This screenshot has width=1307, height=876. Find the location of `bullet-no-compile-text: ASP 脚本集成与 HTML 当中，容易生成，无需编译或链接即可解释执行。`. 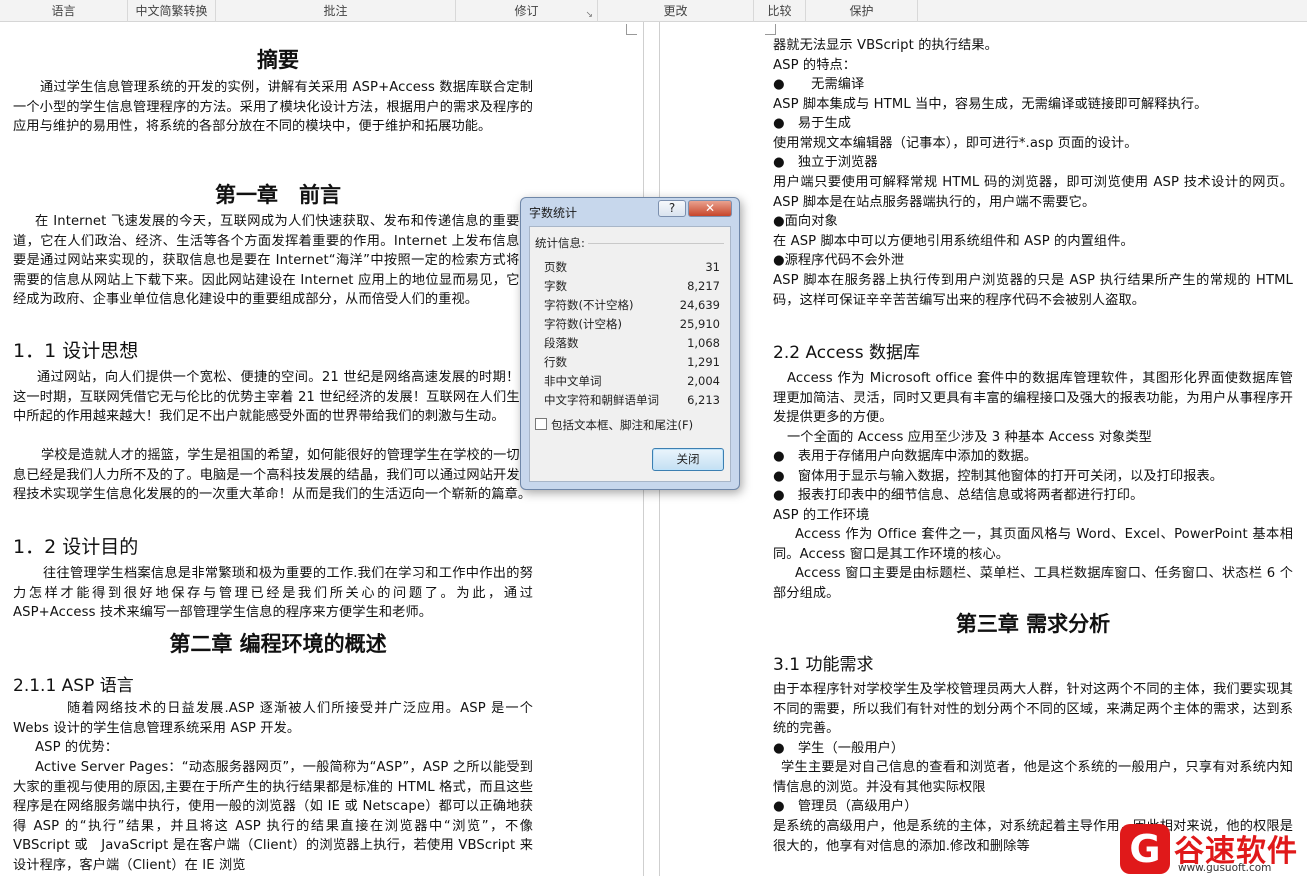

bullet-no-compile-text: ASP 脚本集成与 HTML 当中，容易生成，无需编译或链接即可解释执行。 is located at coordinates (990, 104).